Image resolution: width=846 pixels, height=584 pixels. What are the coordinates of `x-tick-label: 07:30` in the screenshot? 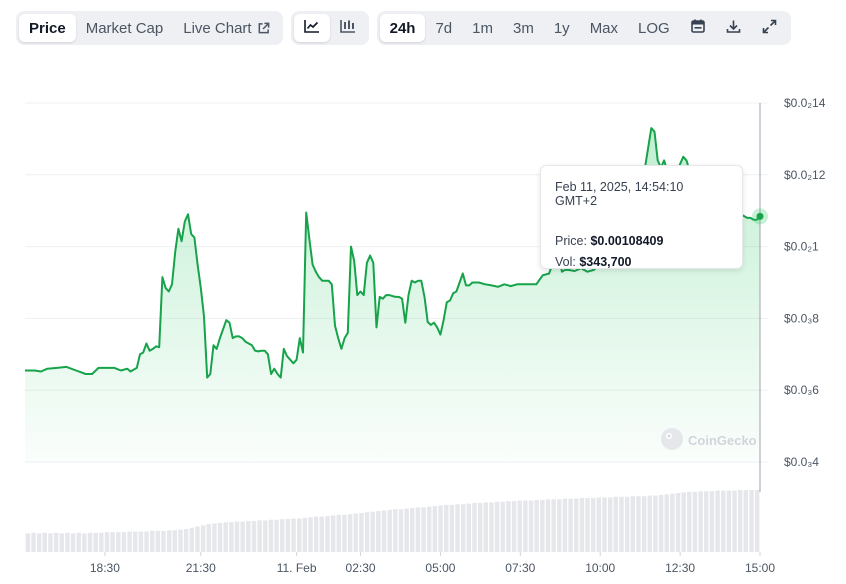 It's located at (520, 568).